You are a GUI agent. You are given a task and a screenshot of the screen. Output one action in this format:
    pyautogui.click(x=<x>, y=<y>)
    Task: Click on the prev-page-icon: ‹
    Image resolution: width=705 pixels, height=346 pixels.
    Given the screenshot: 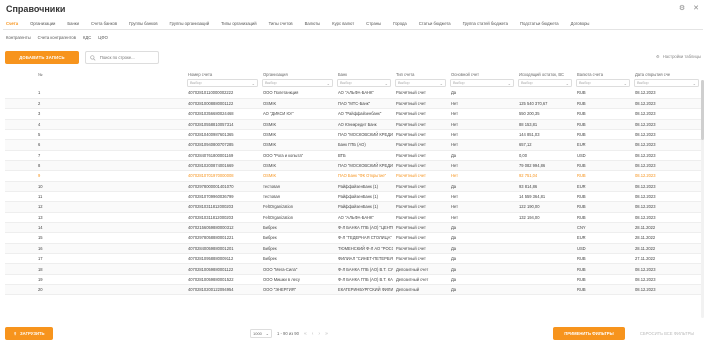 What is the action you would take?
    pyautogui.click(x=313, y=334)
    